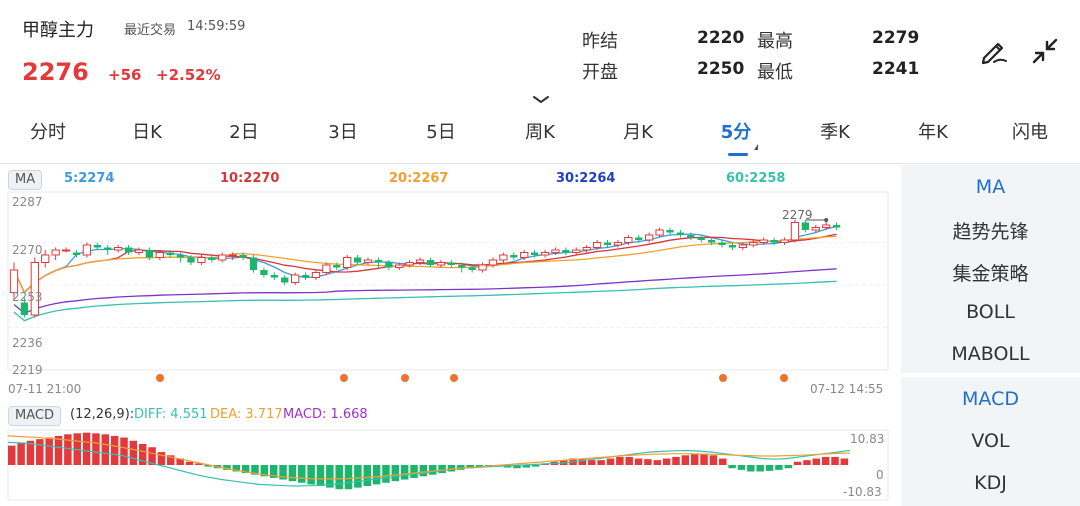 This screenshot has width=1080, height=506. Describe the element at coordinates (896, 38) in the screenshot. I see `high-value: 2279` at that location.